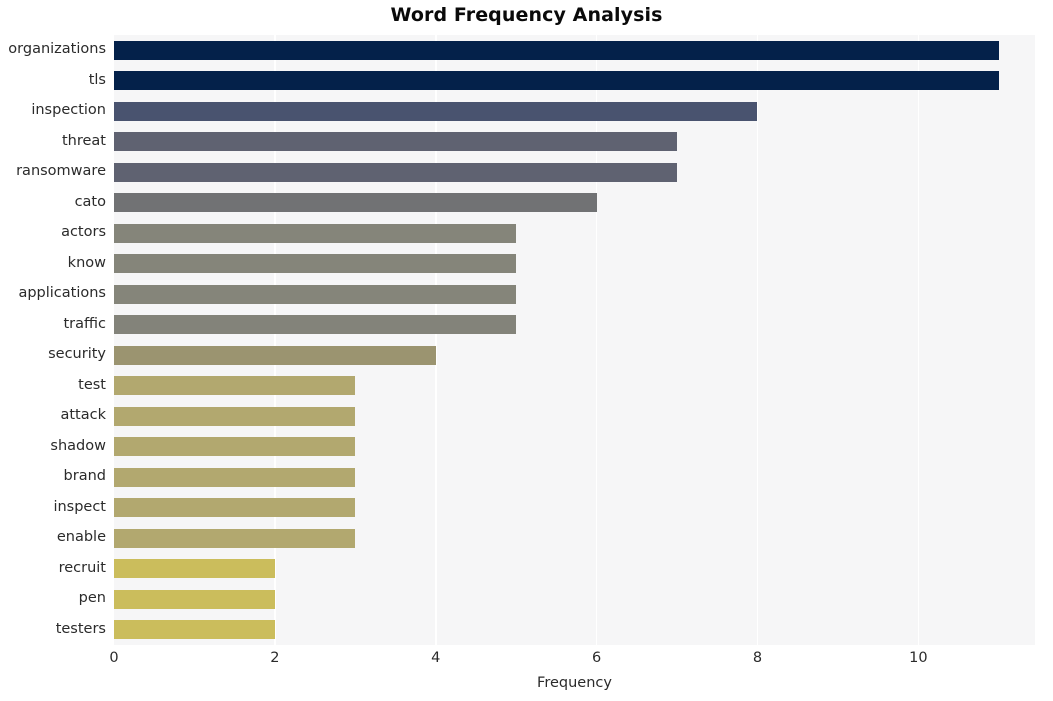 The width and height of the screenshot is (1053, 701). What do you see at coordinates (315, 325) in the screenshot?
I see `bar-traffic` at bounding box center [315, 325].